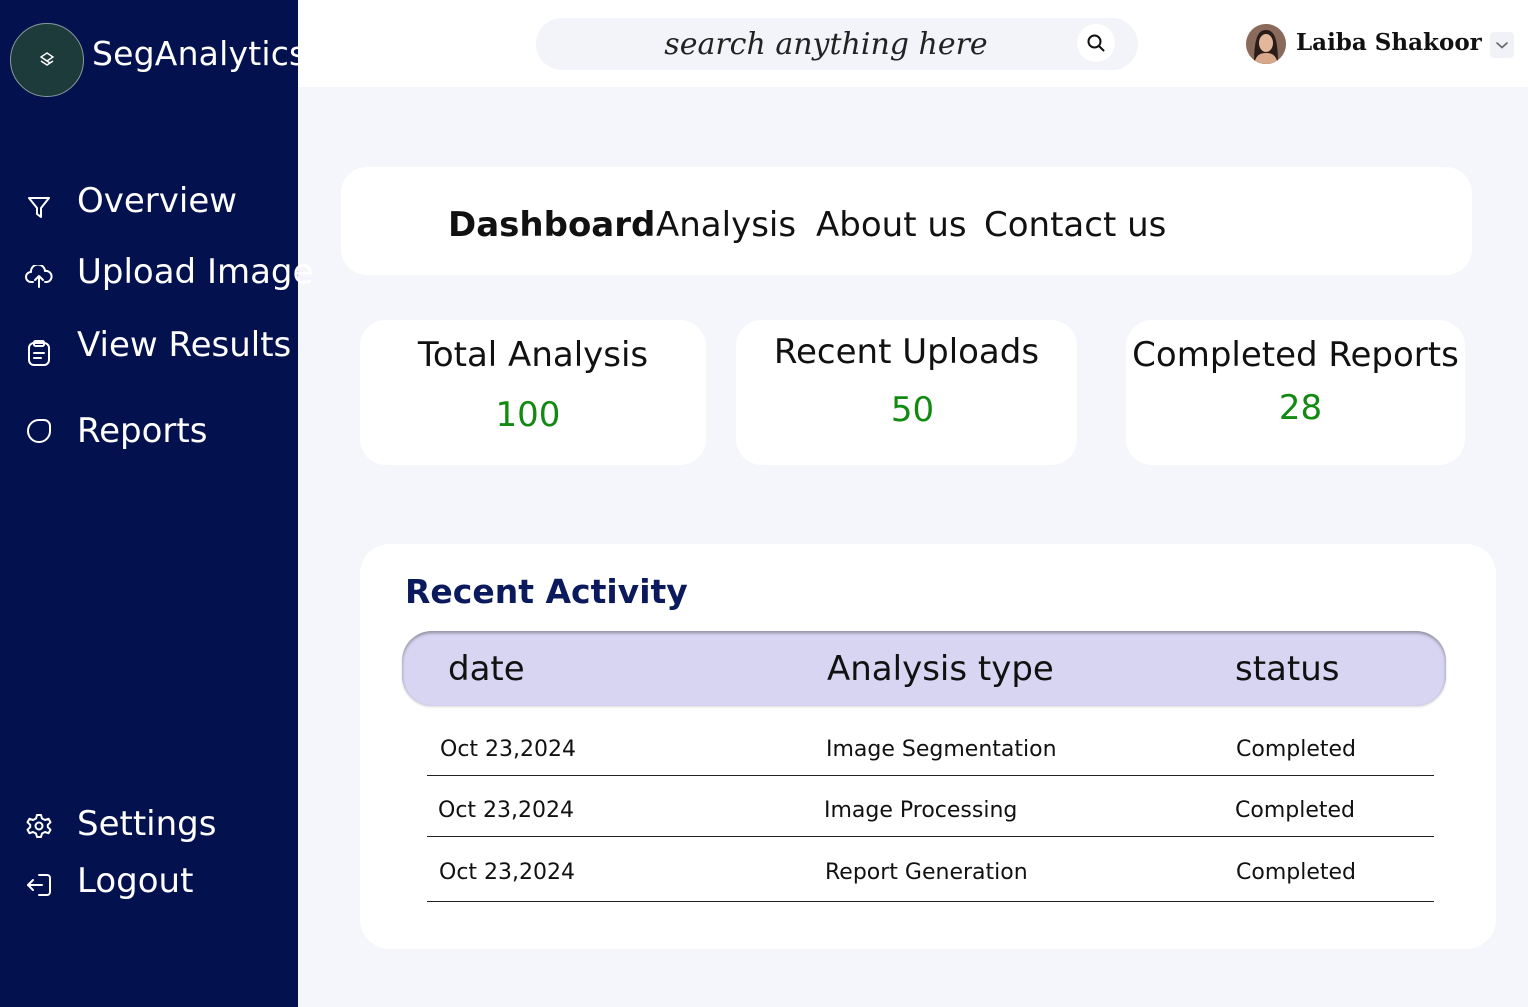  I want to click on sidebar-item-settings: Settings, so click(120, 824).